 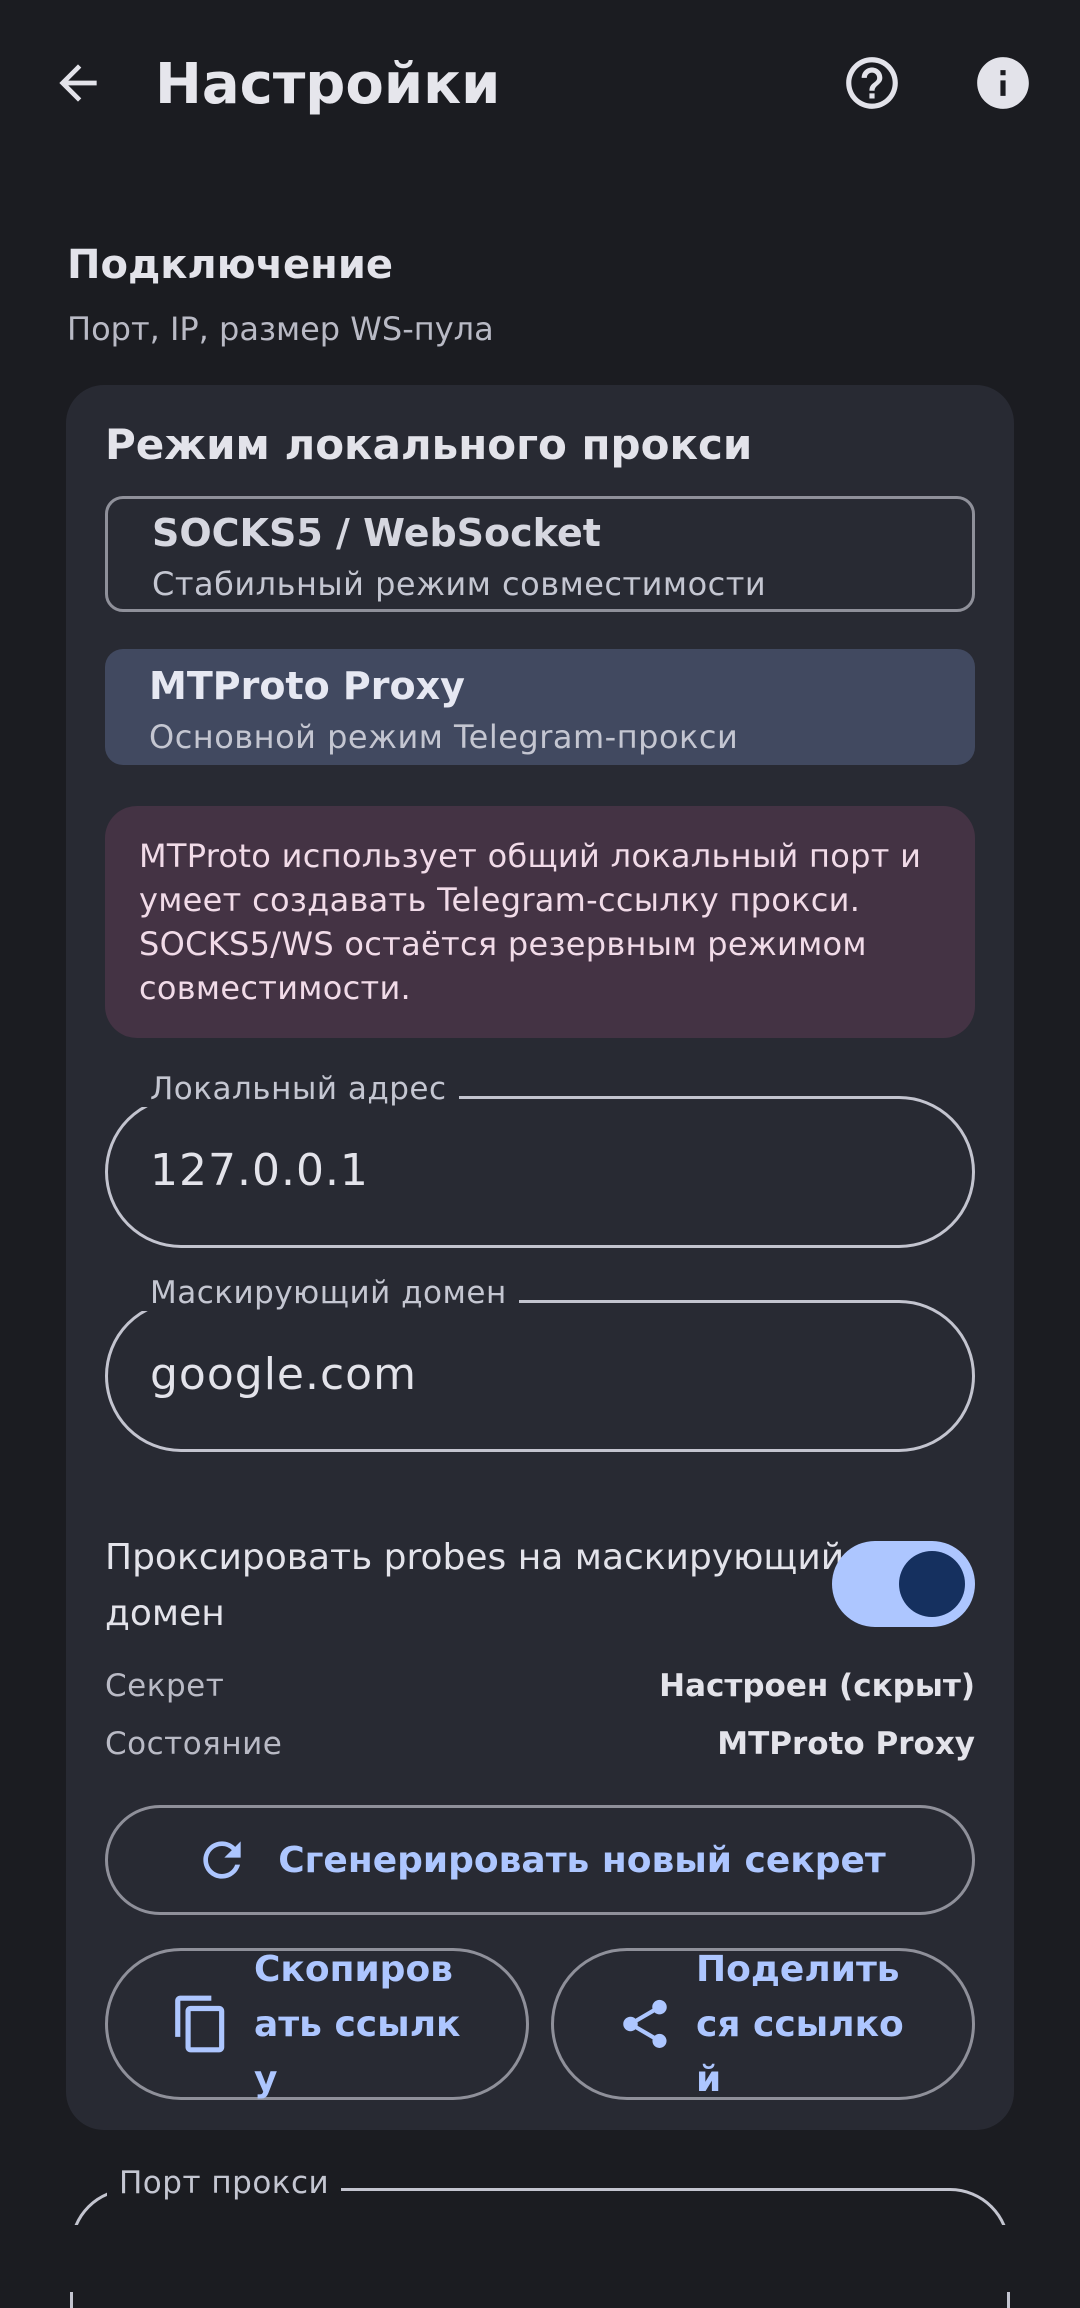 I want to click on card-title: Режим локального прокси, so click(x=429, y=444).